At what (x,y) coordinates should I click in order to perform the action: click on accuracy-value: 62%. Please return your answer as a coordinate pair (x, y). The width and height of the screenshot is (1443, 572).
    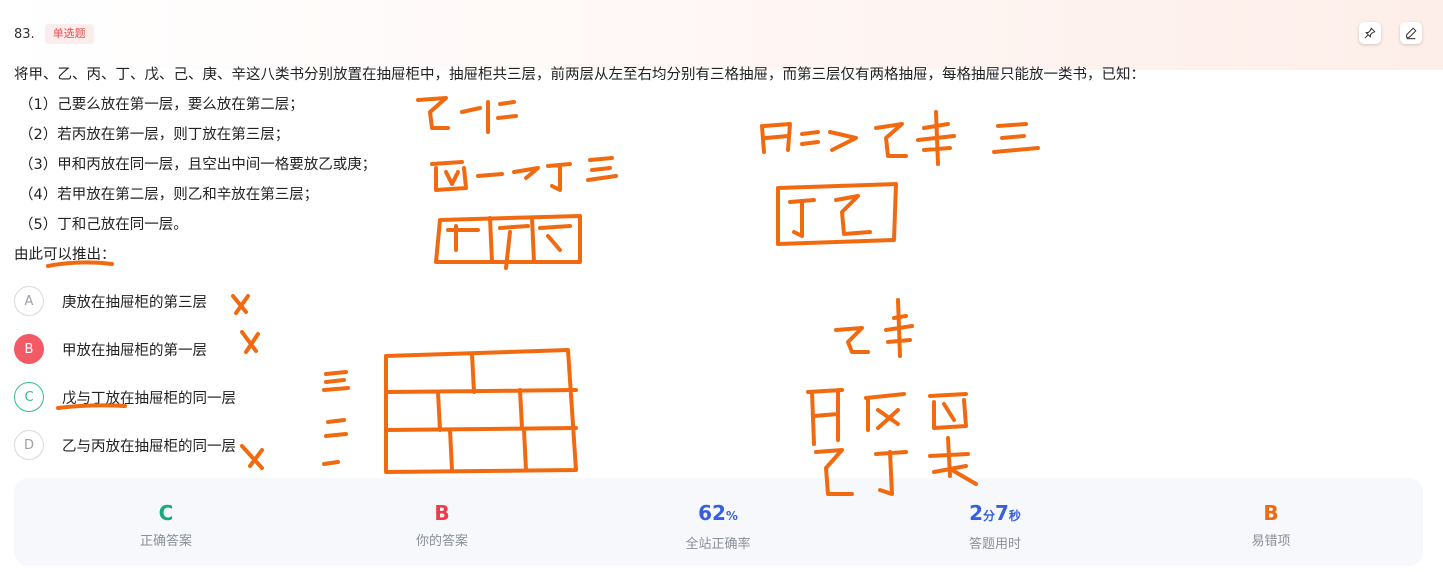
    Looking at the image, I should click on (718, 514).